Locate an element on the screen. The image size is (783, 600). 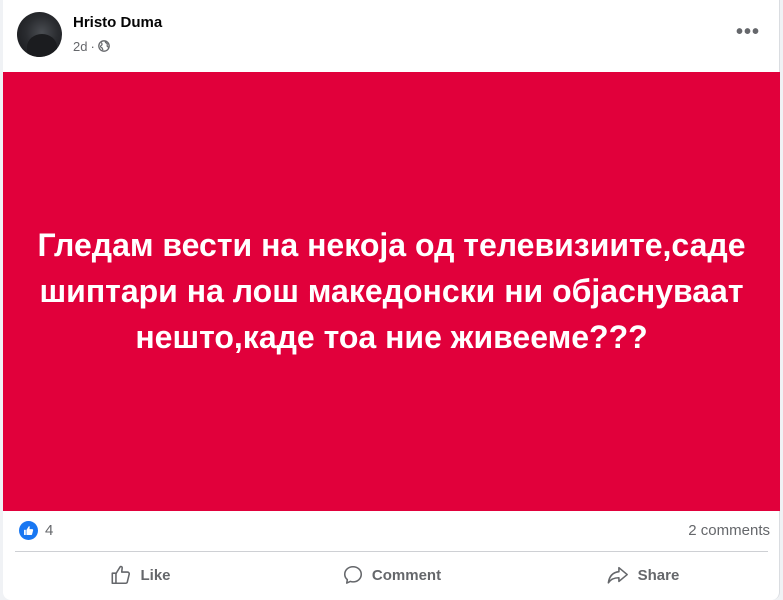
author-name: Hristo Duma is located at coordinates (117, 22).